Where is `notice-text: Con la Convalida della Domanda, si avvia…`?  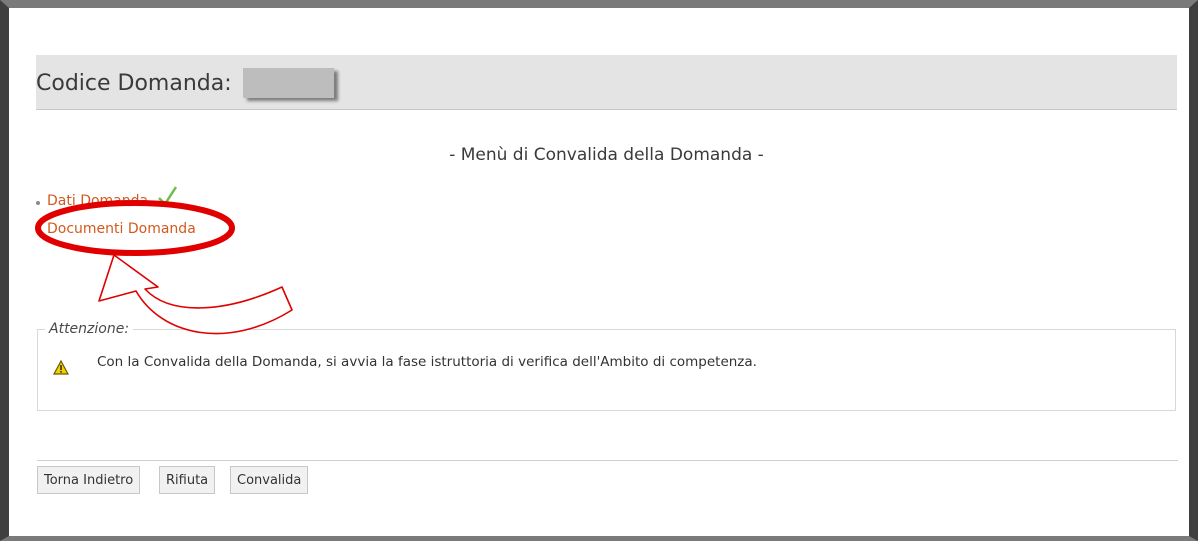 notice-text: Con la Convalida della Domanda, si avvia… is located at coordinates (427, 362).